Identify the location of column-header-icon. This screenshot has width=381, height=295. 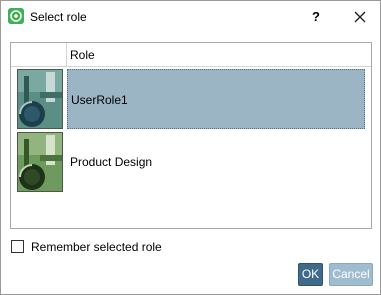
(39, 55).